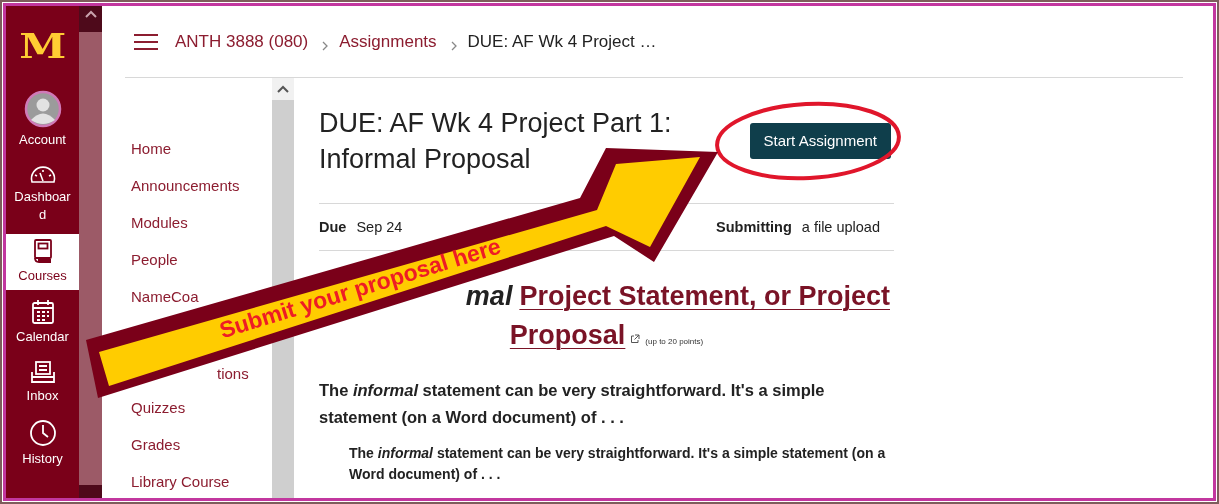 The image size is (1219, 504). I want to click on nav-item: History, so click(42, 444).